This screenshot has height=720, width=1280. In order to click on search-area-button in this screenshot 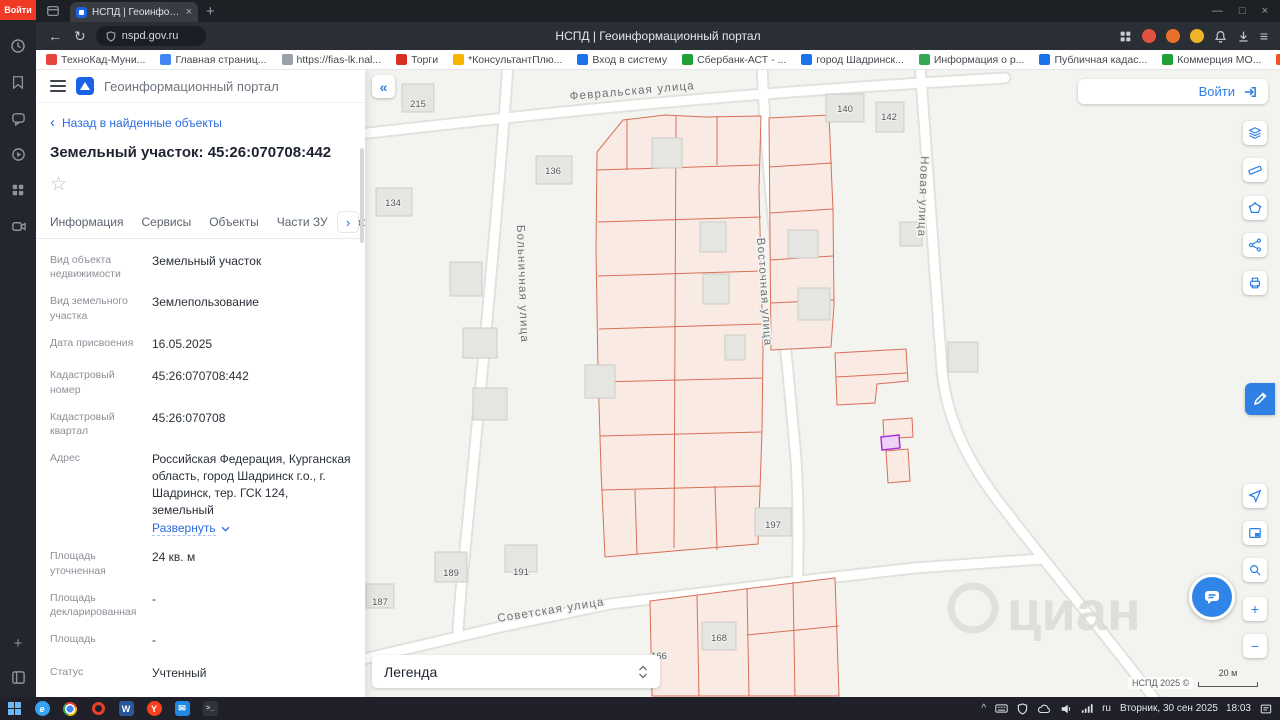, I will do `click(1255, 570)`.